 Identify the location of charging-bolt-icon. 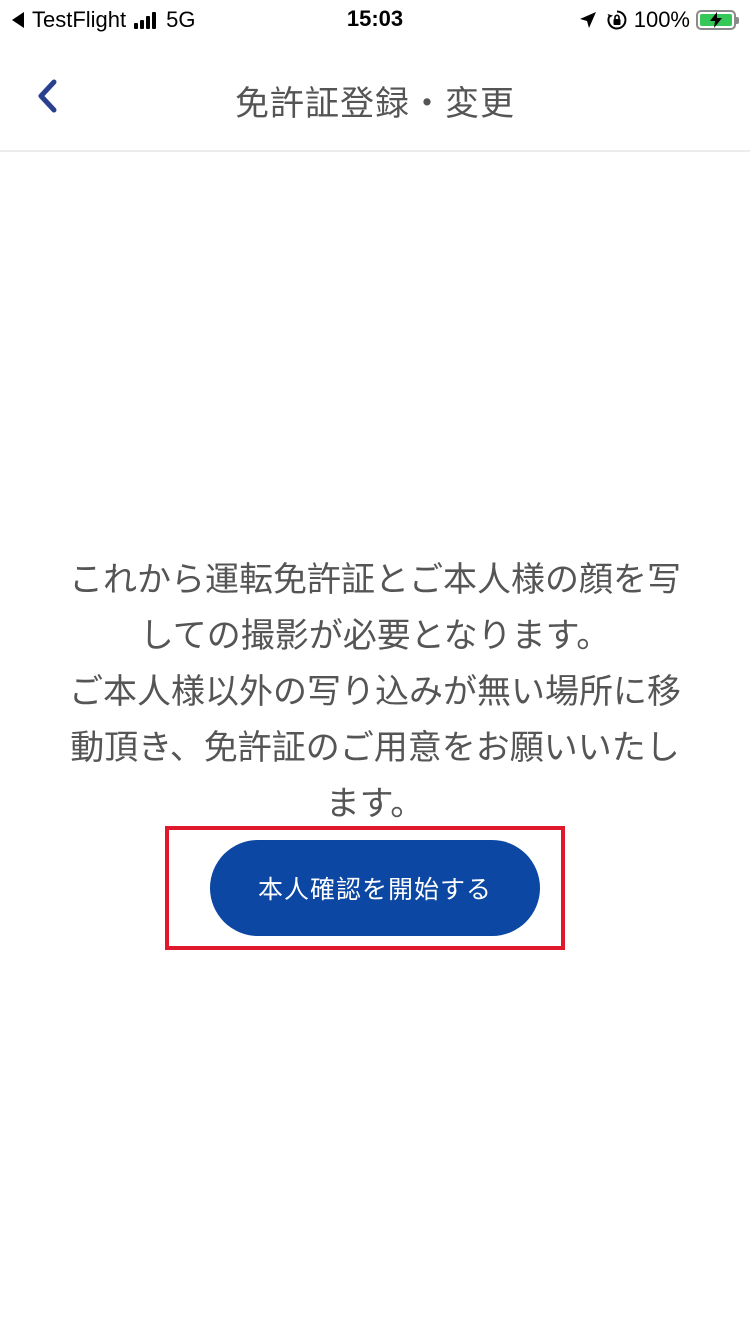
(716, 20).